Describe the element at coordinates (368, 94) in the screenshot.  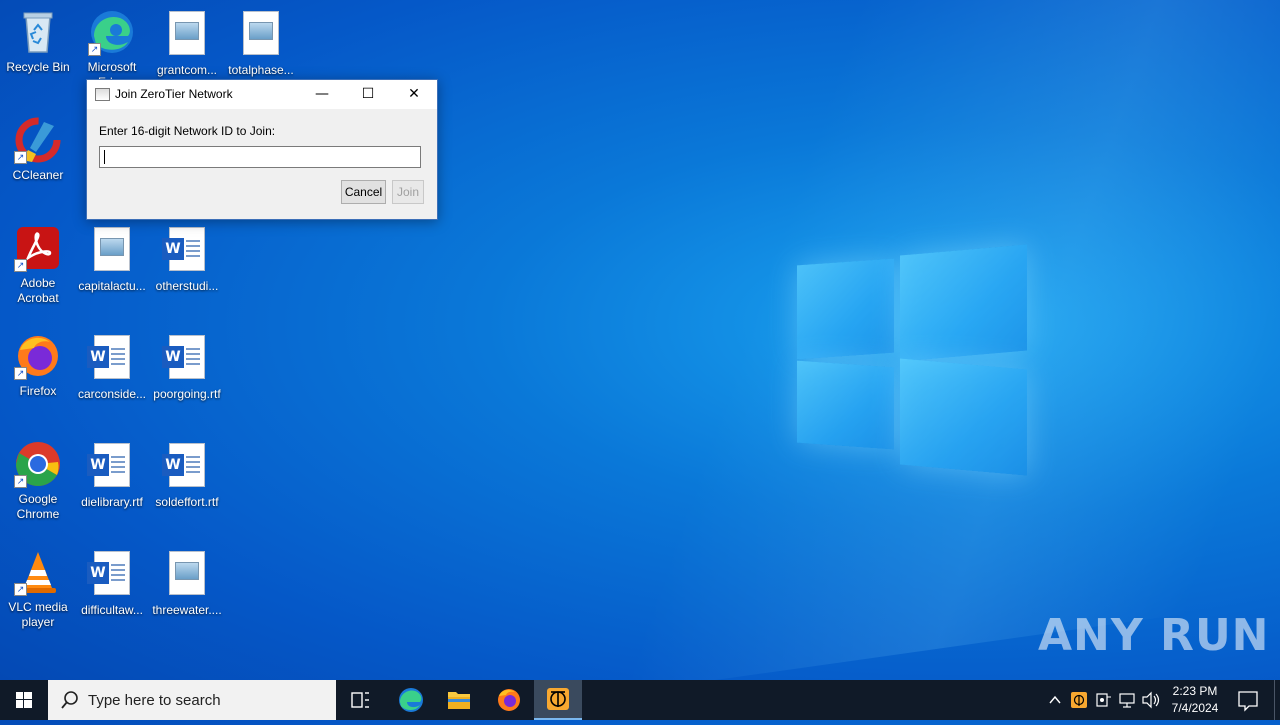
I see `maximize-button: ☐` at that location.